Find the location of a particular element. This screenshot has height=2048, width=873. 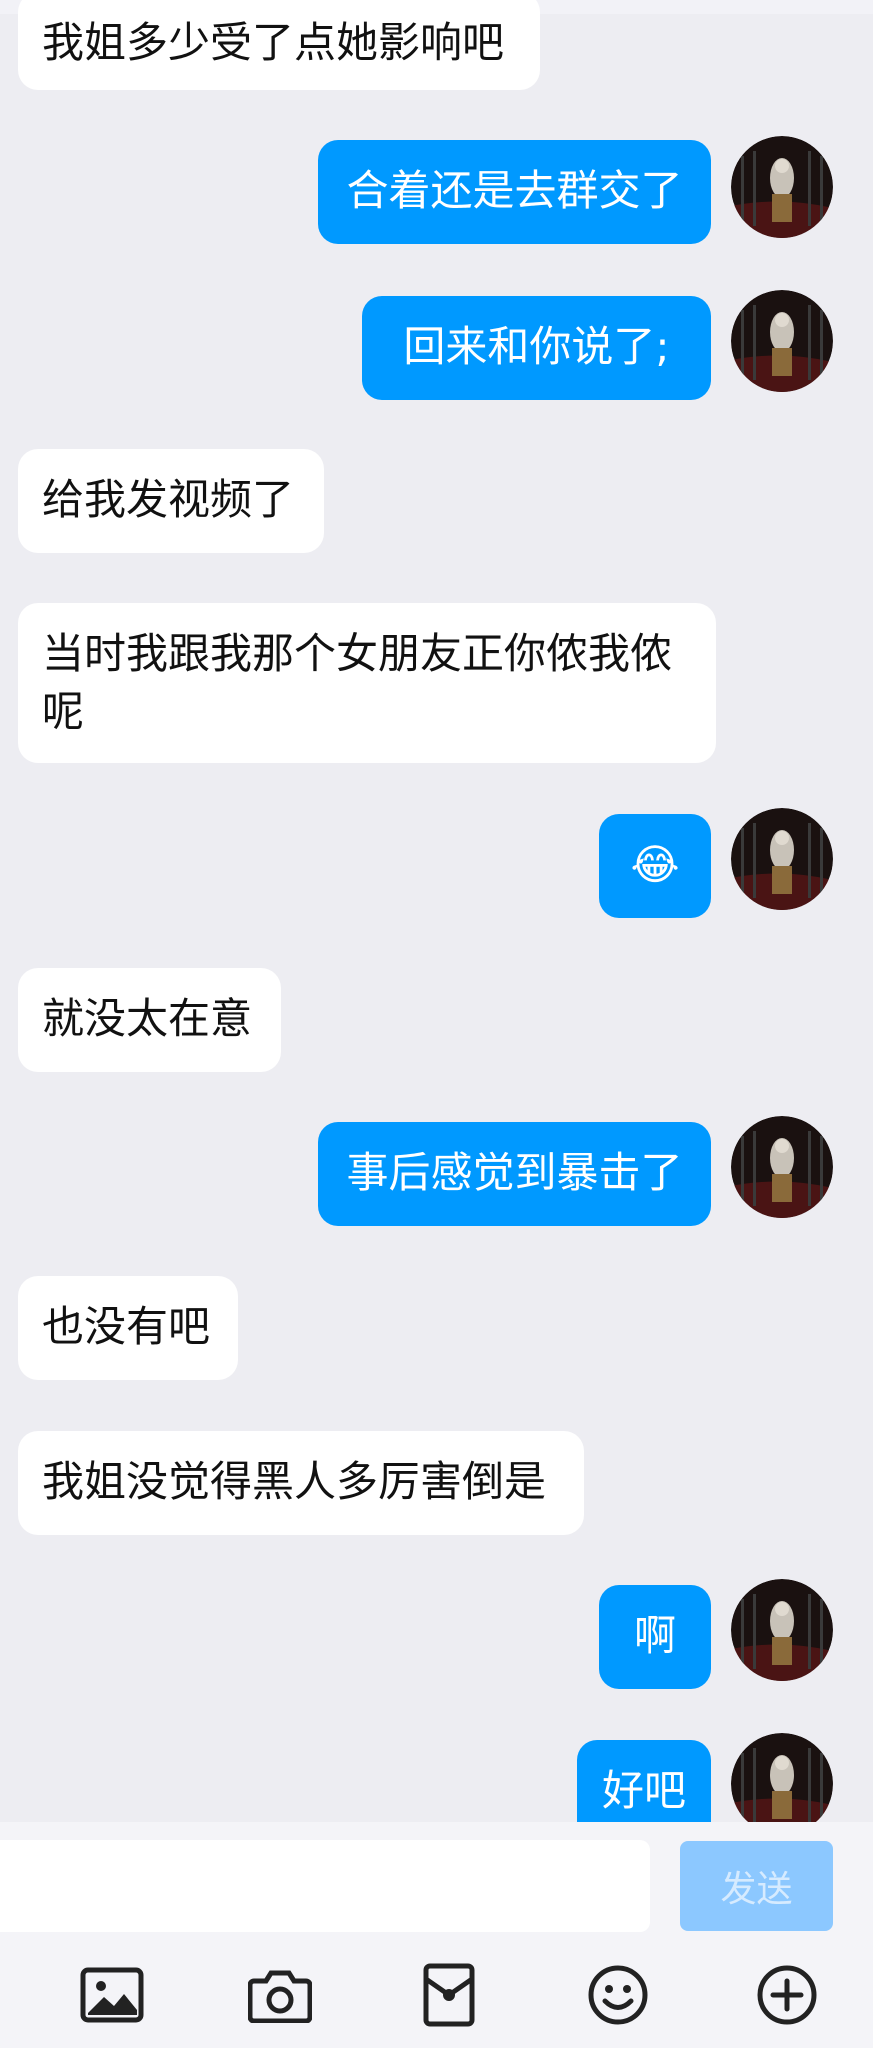

message-bubble-outgoing: 啊 is located at coordinates (655, 1637).